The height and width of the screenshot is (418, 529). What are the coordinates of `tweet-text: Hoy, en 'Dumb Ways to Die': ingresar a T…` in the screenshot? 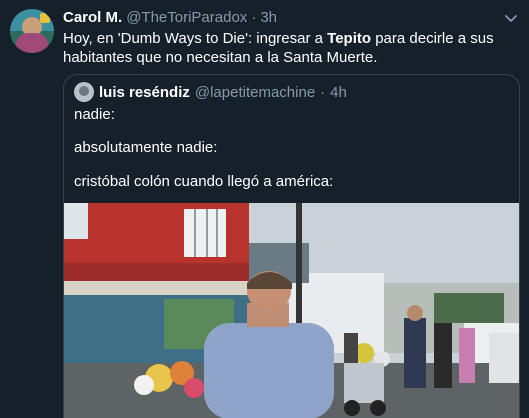 It's located at (290, 48).